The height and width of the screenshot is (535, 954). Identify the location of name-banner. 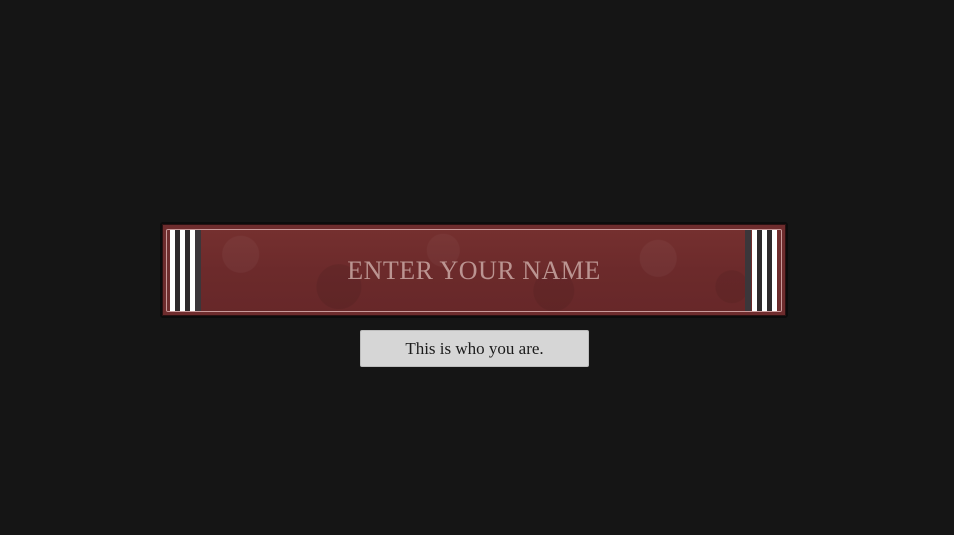
(474, 270).